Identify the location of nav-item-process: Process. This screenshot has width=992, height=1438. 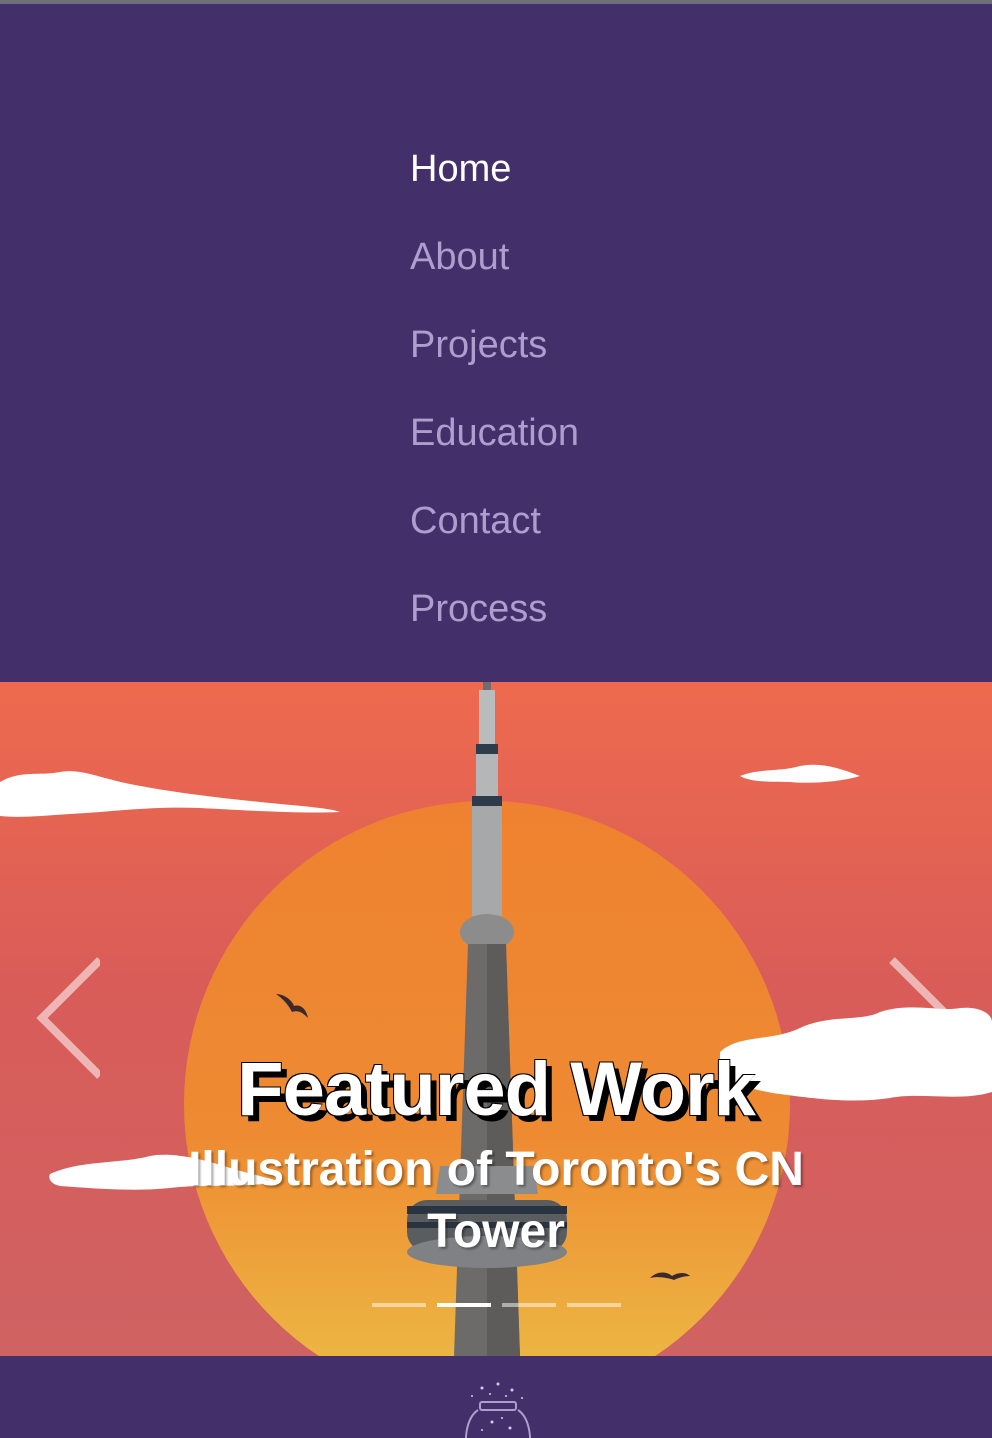
(494, 621).